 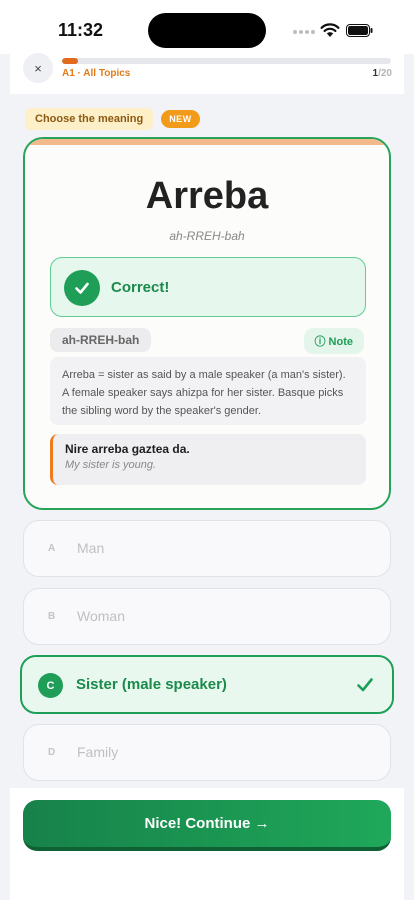 I want to click on dynamic-island, so click(x=207, y=30).